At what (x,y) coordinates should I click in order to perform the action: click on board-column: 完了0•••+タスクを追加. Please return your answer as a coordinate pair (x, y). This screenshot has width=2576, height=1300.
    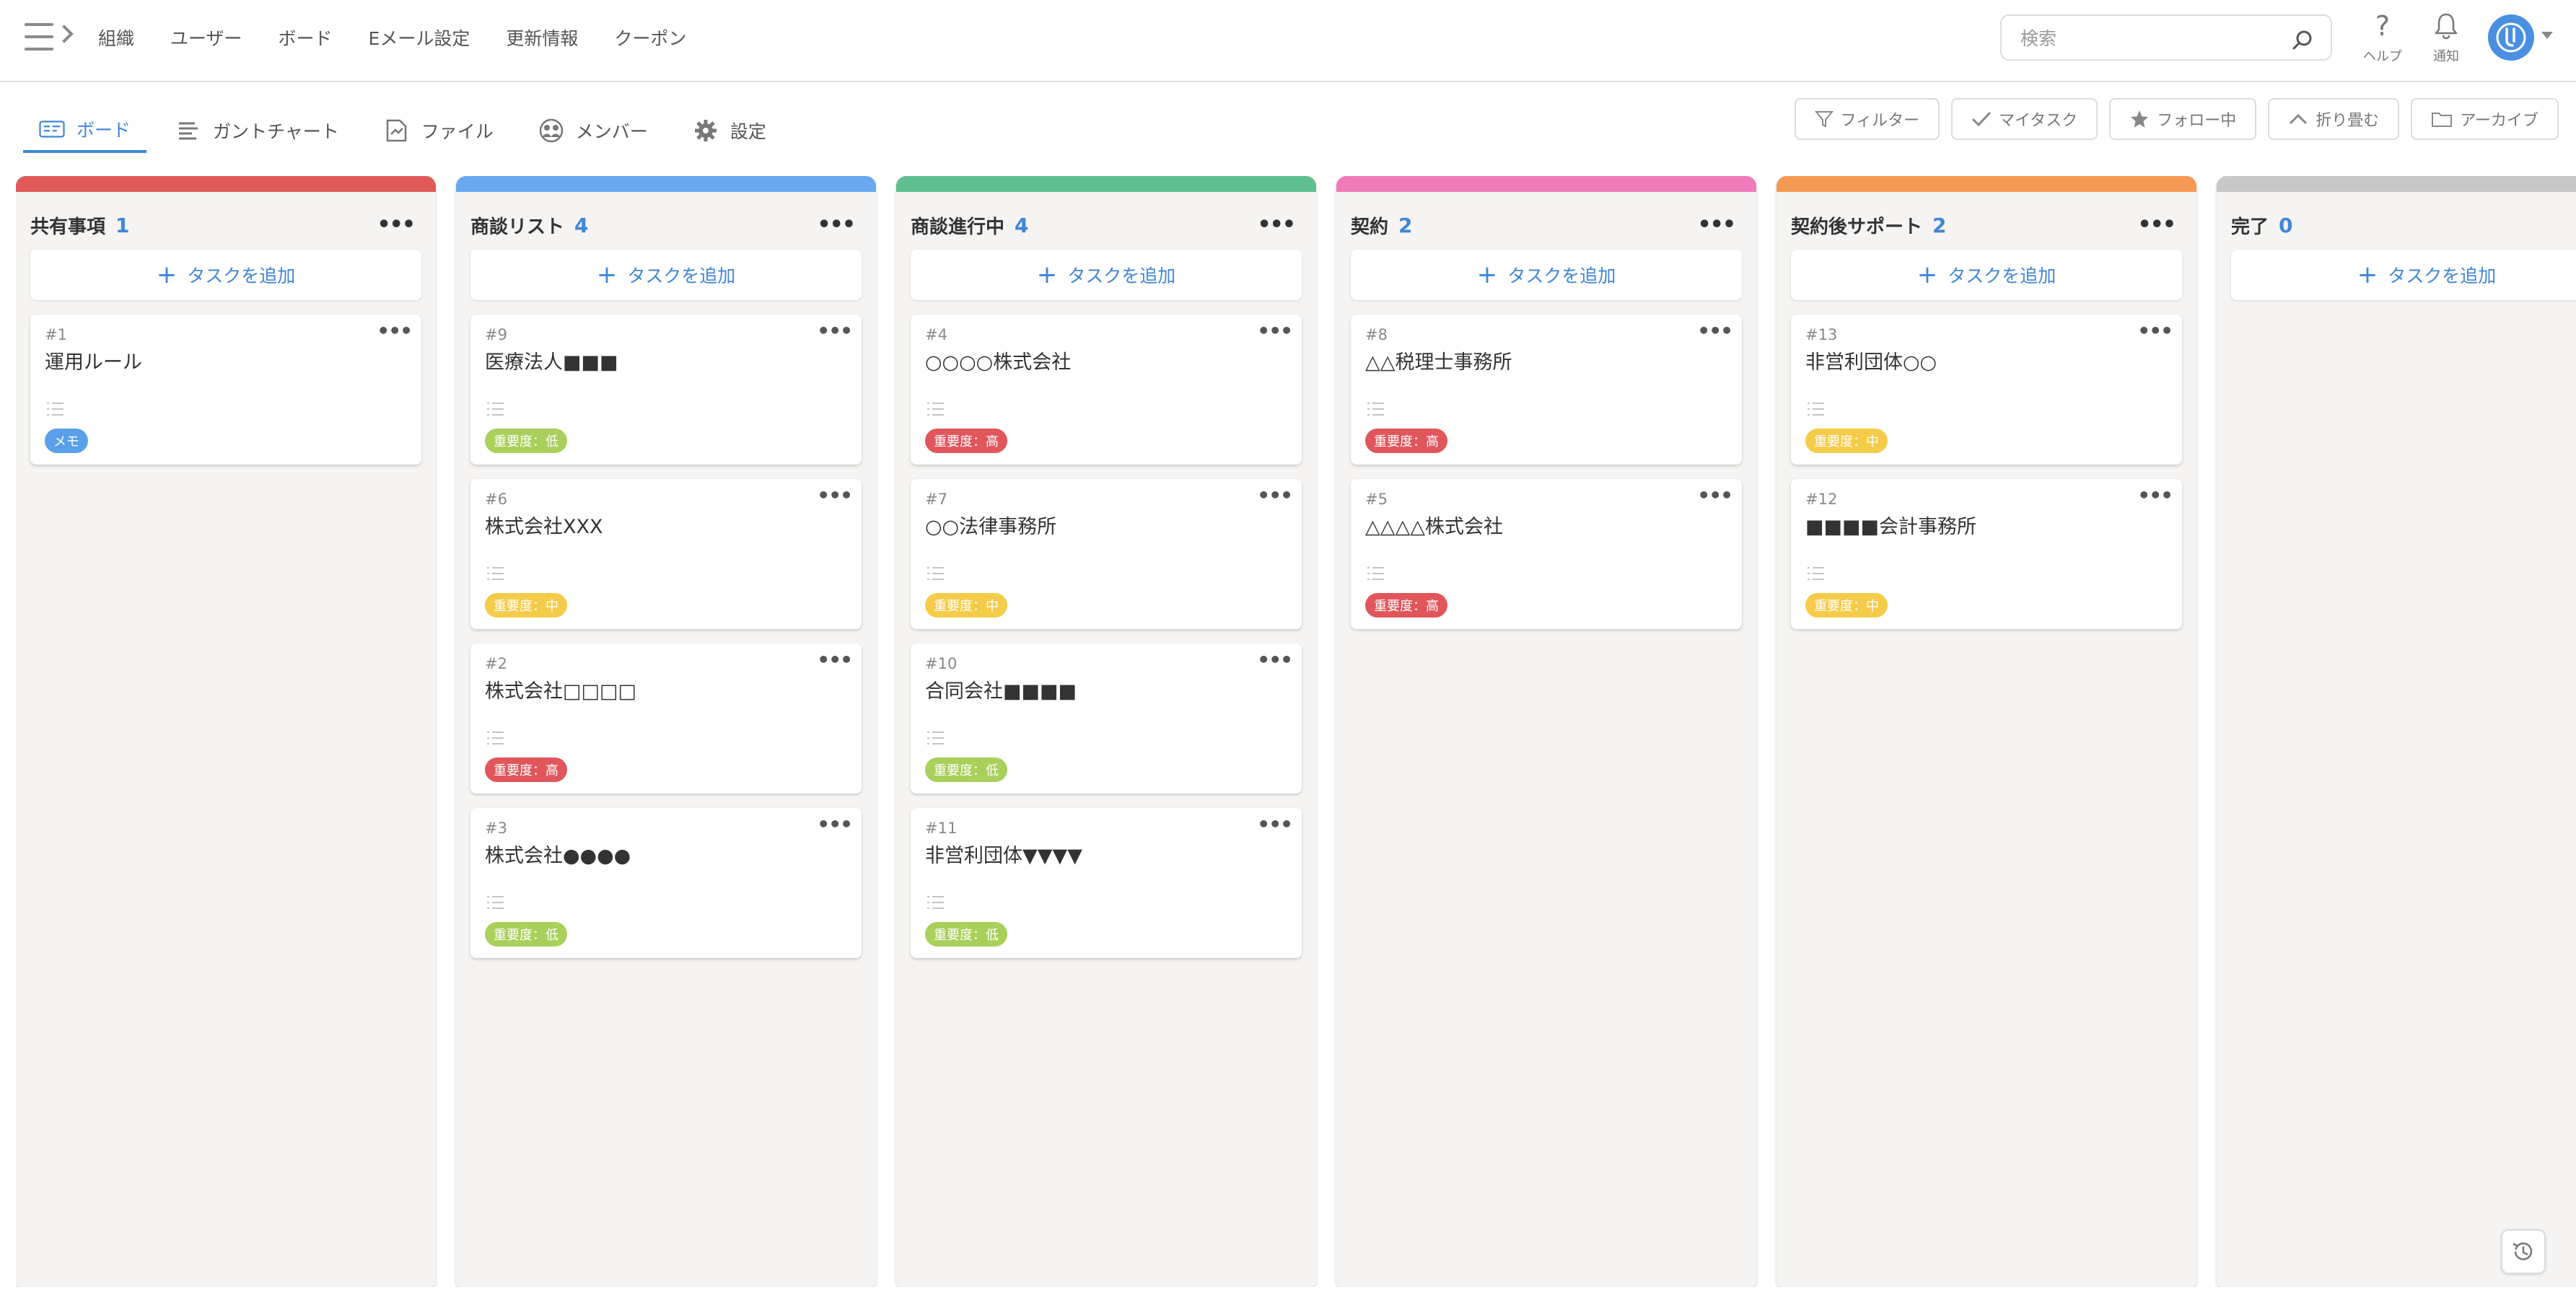
    Looking at the image, I should click on (2396, 731).